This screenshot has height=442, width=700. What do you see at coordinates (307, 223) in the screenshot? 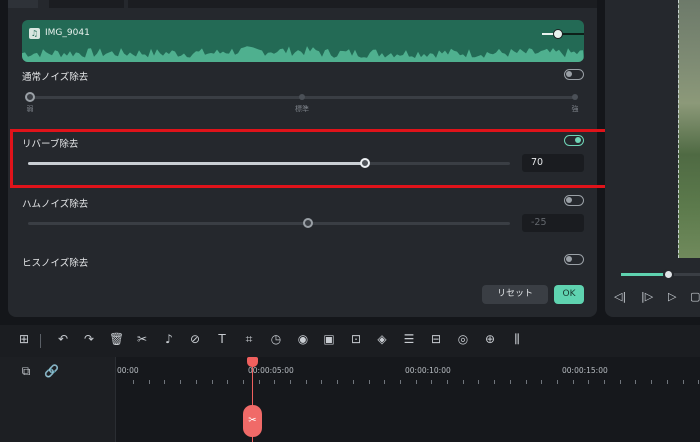
I see `hum-removal-knob` at bounding box center [307, 223].